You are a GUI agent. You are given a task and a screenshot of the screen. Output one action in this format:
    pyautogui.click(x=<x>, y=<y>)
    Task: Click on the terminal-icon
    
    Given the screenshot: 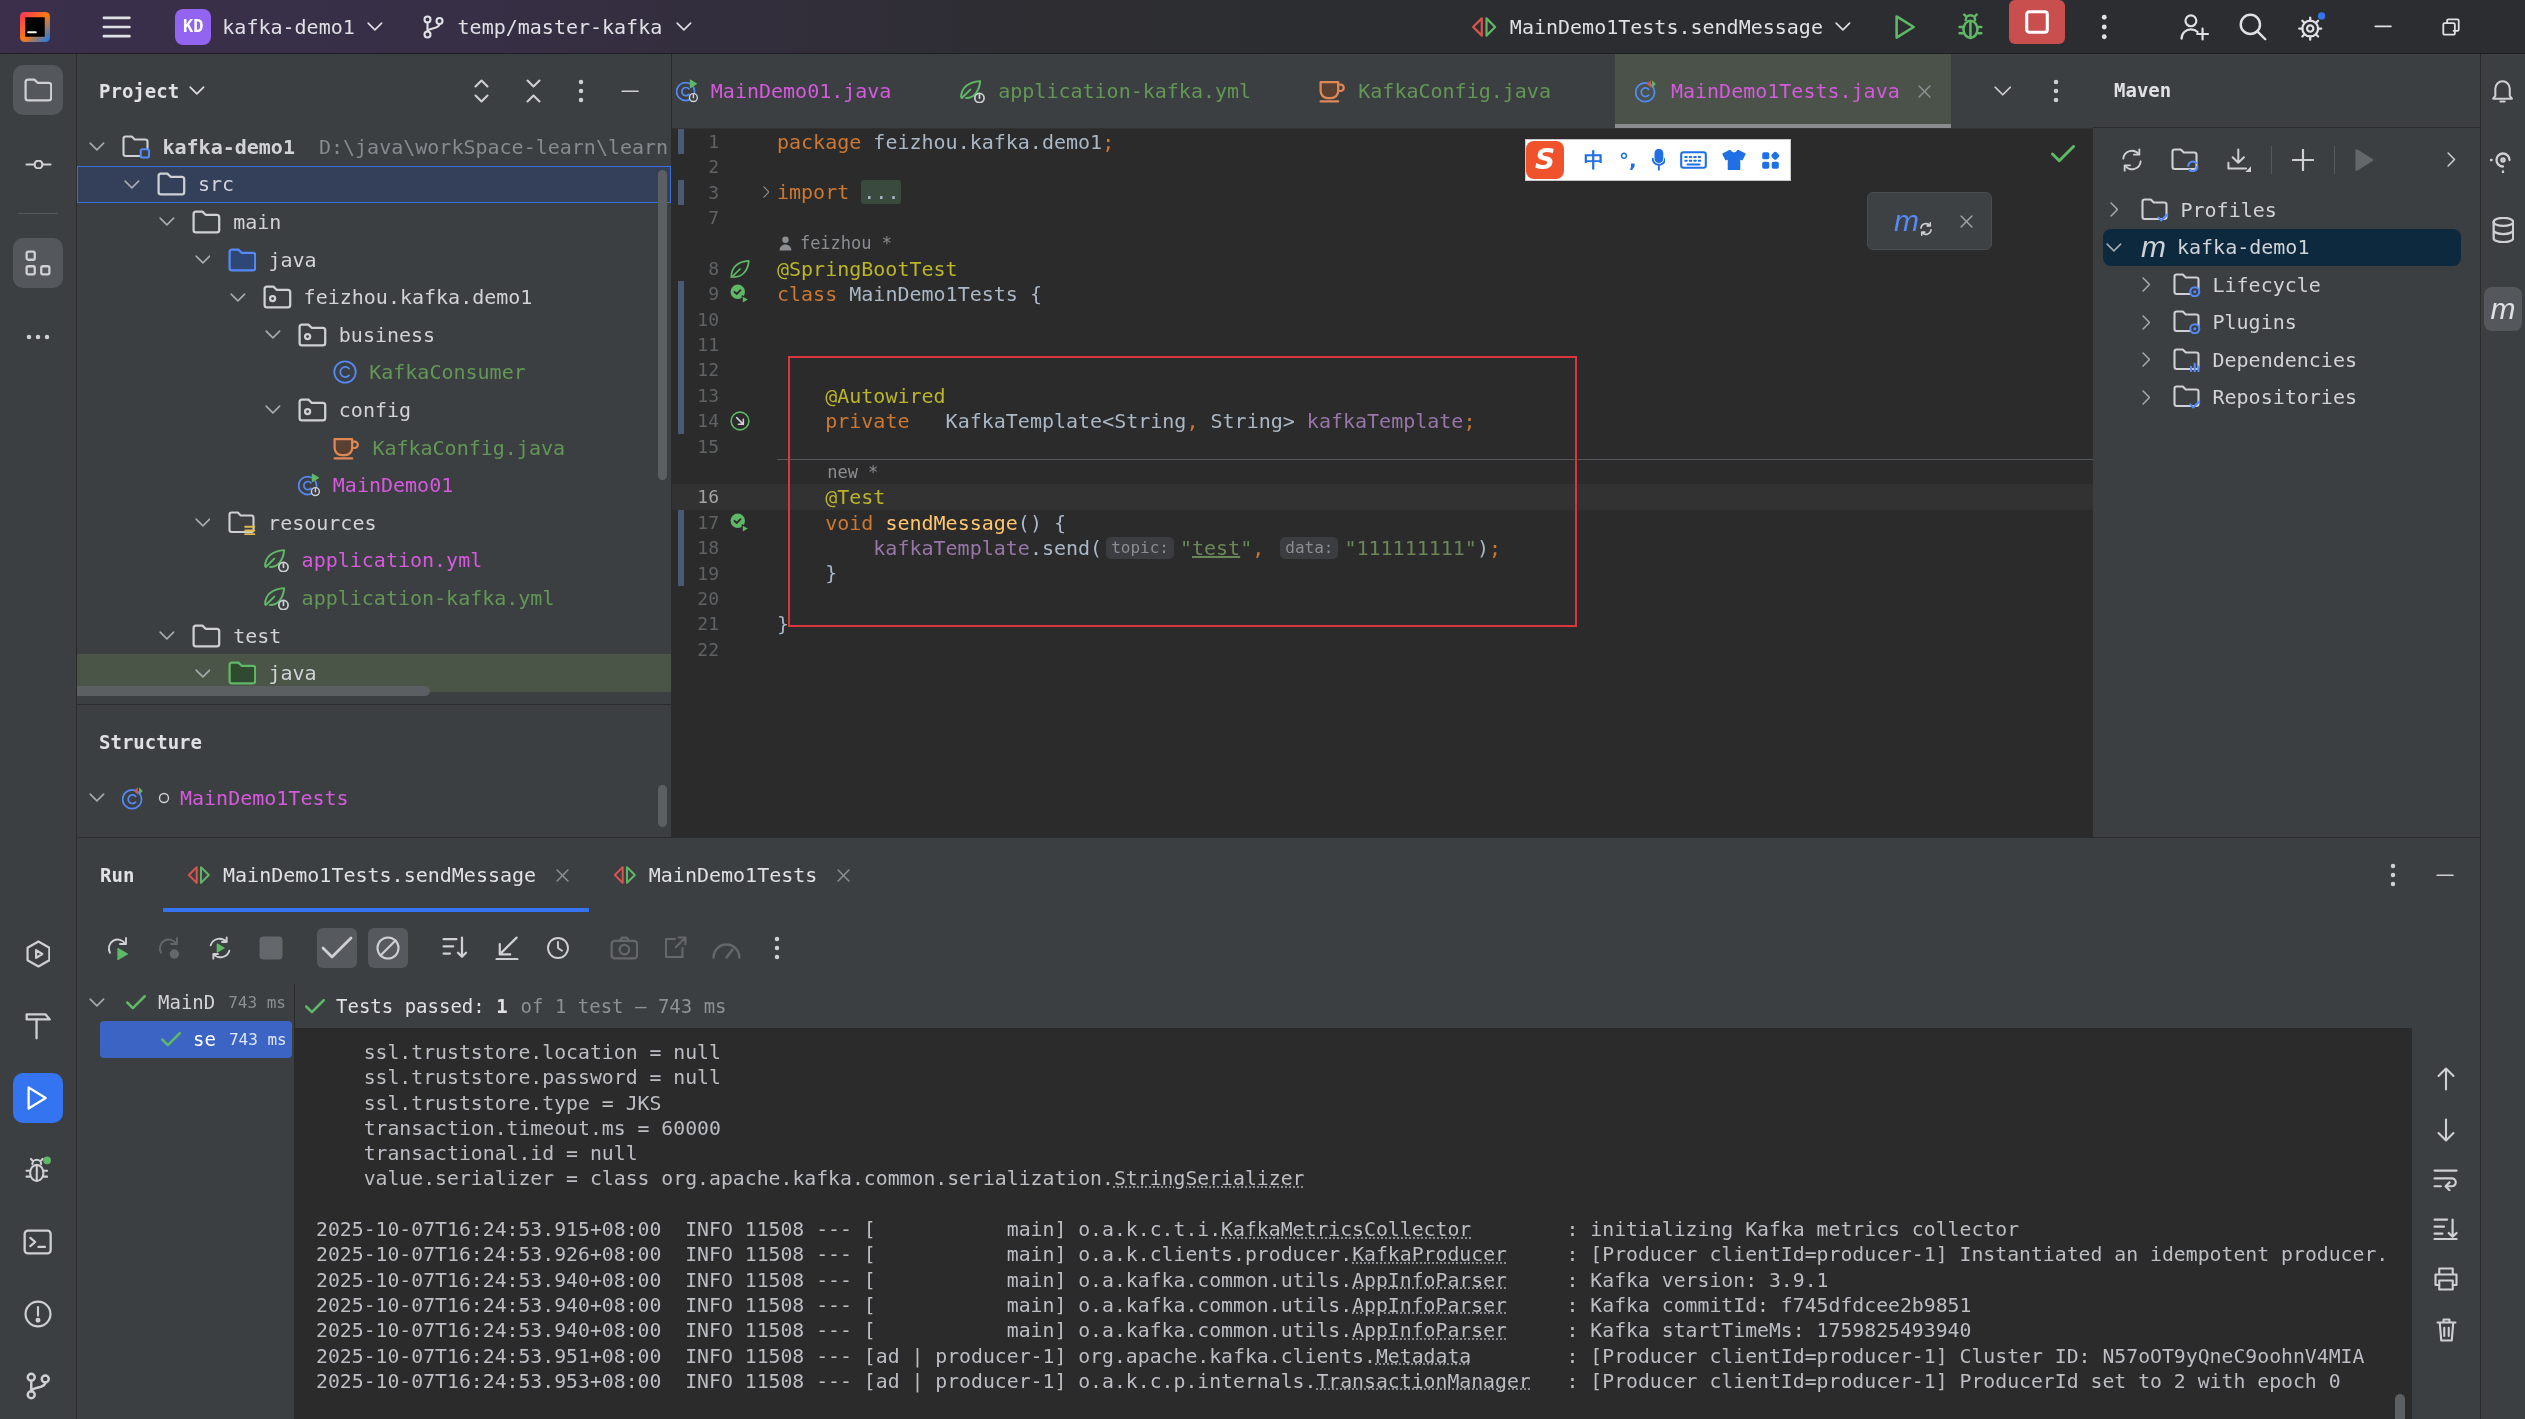 What is the action you would take?
    pyautogui.click(x=38, y=1242)
    